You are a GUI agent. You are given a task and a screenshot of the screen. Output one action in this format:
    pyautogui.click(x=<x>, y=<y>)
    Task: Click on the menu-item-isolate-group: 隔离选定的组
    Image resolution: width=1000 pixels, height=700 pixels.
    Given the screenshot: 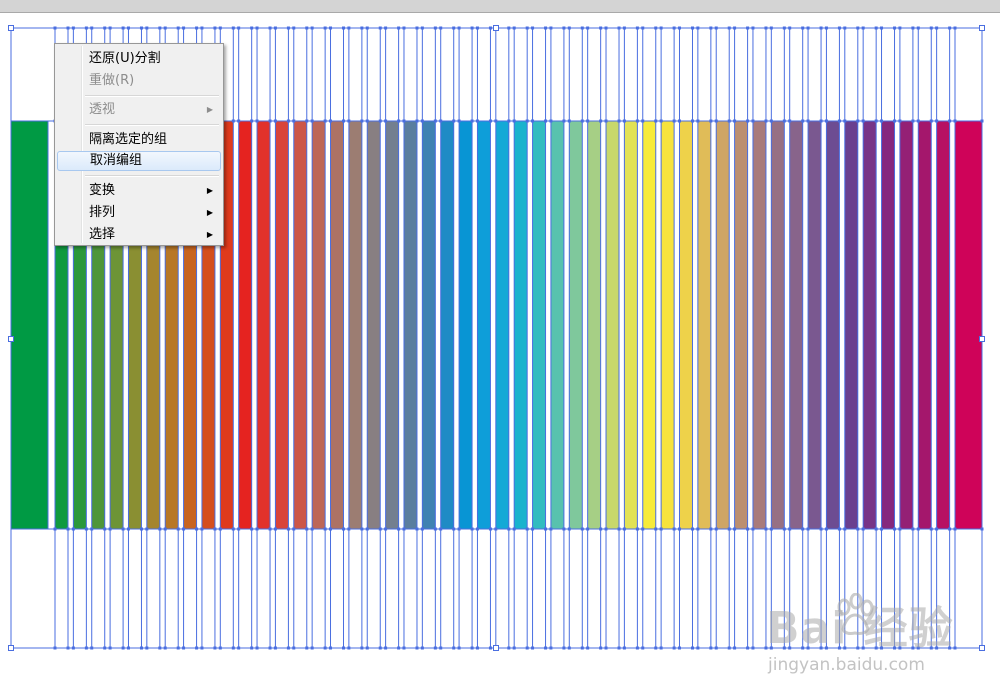 What is the action you would take?
    pyautogui.click(x=139, y=140)
    